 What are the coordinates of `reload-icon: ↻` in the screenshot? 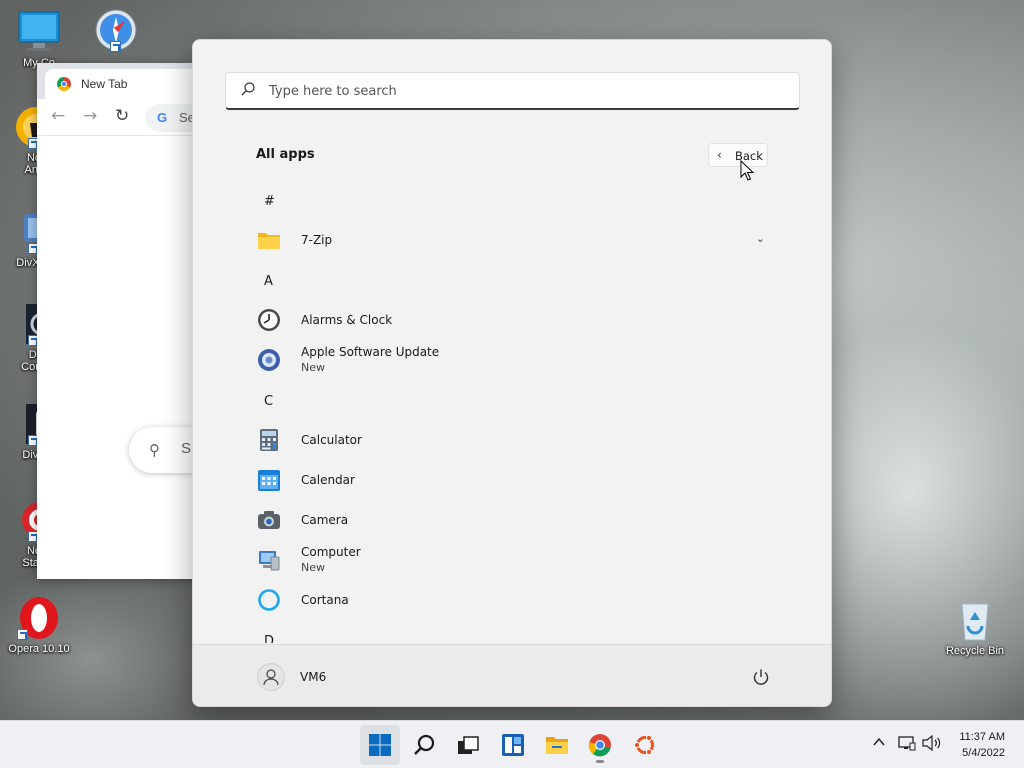 It's located at (122, 116).